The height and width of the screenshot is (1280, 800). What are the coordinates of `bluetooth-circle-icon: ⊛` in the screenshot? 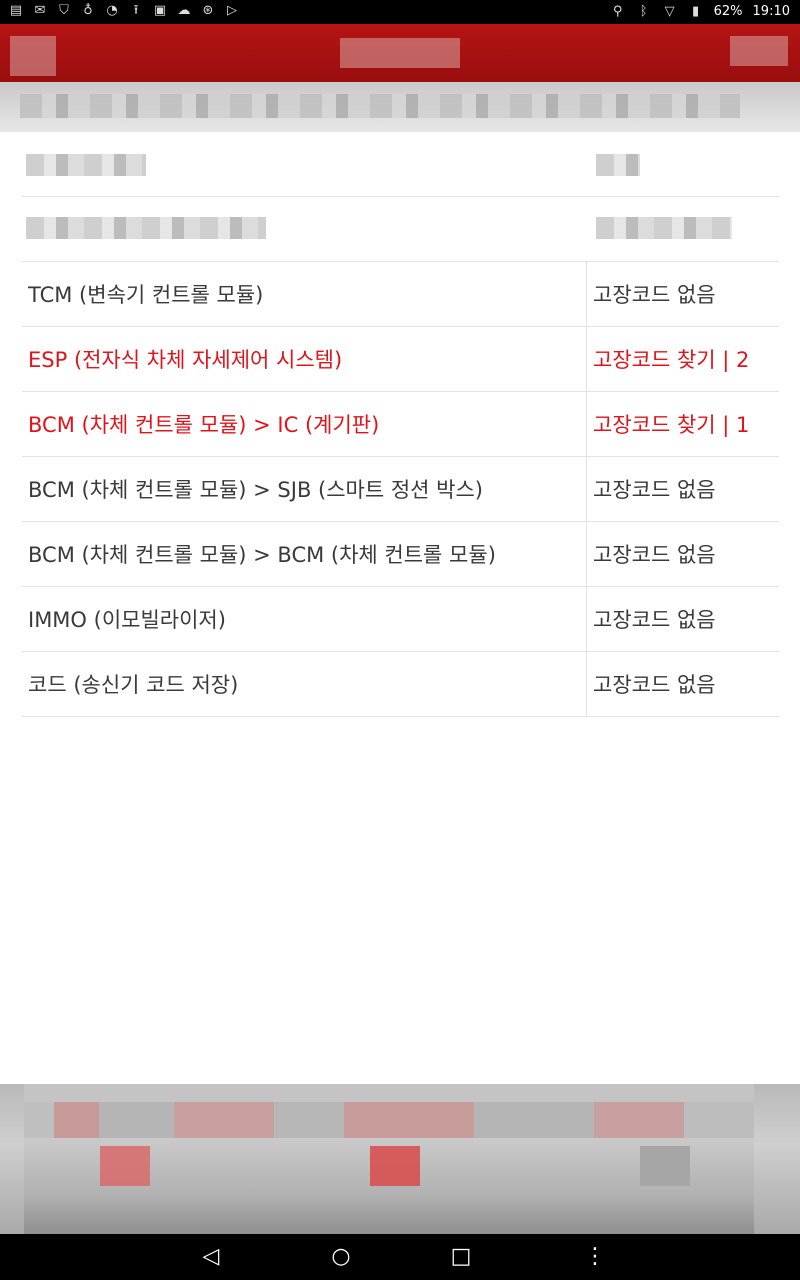 It's located at (208, 10).